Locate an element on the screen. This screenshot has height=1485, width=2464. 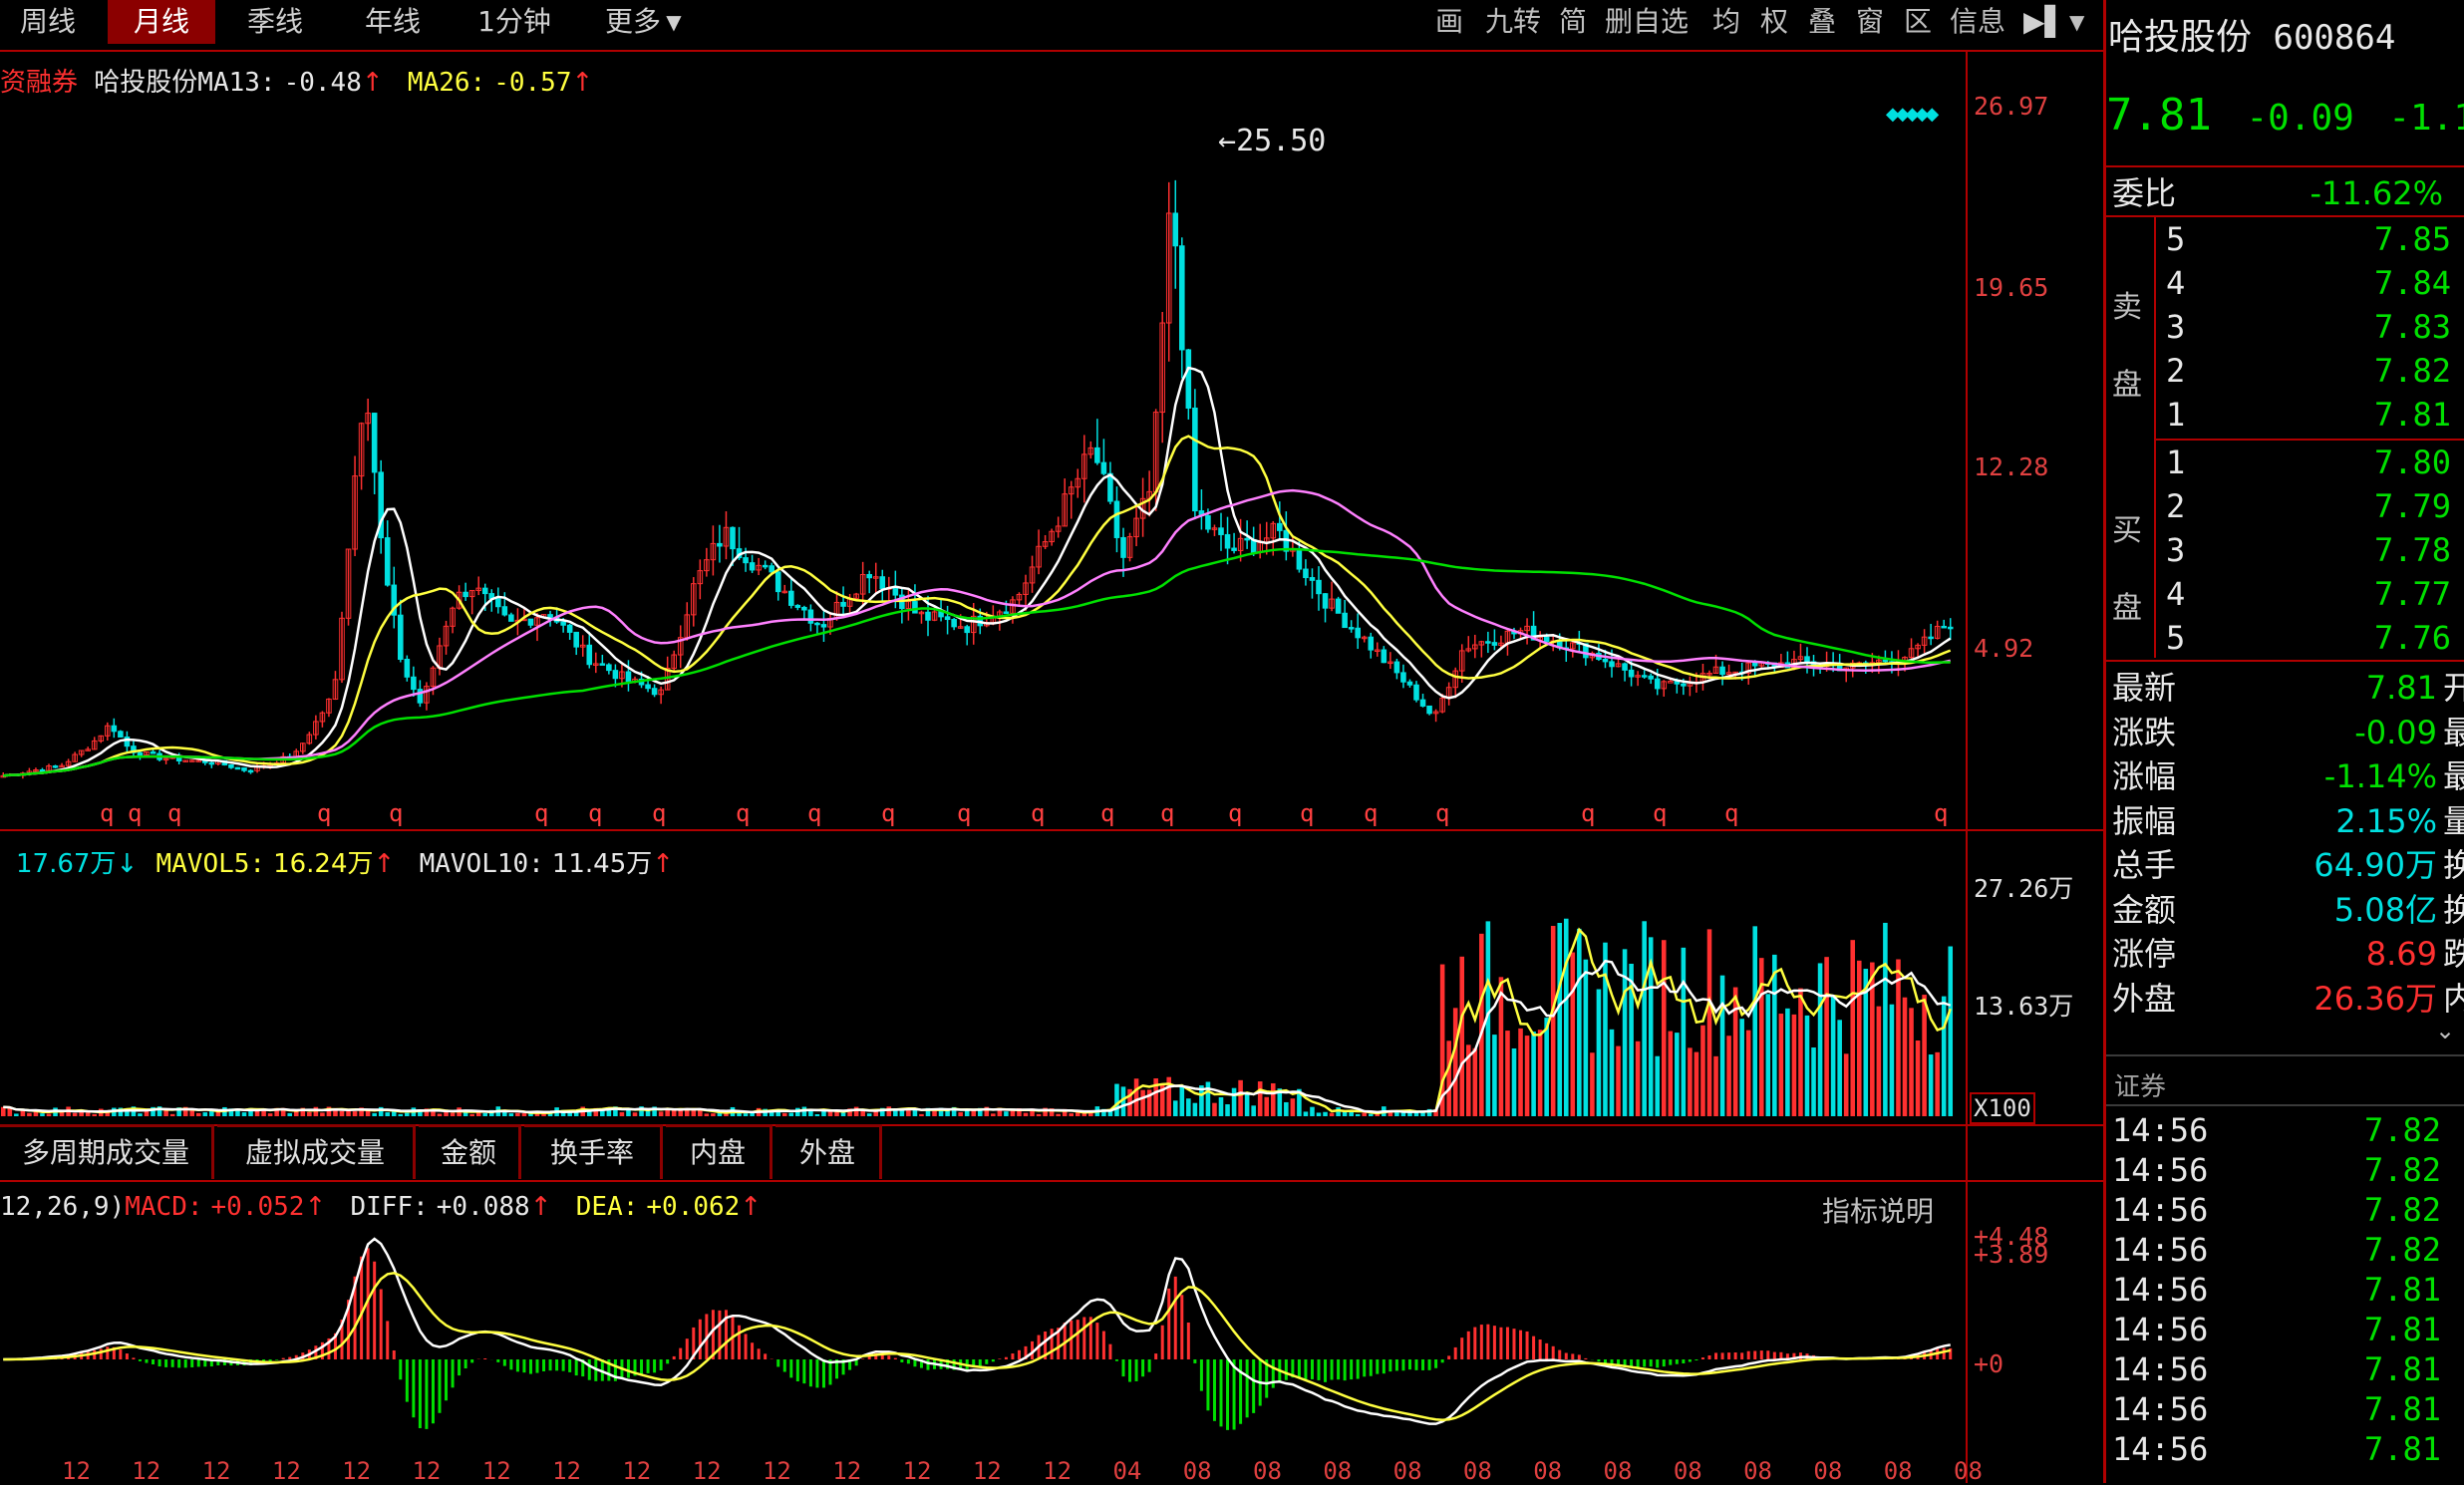
down-arrow-icon: ↓ is located at coordinates (128, 864).